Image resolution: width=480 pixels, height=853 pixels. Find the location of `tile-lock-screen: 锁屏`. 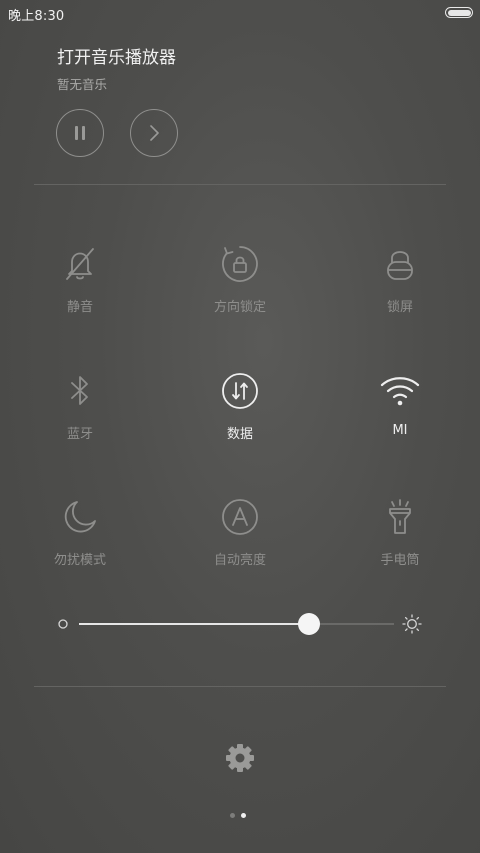

tile-lock-screen: 锁屏 is located at coordinates (400, 279).